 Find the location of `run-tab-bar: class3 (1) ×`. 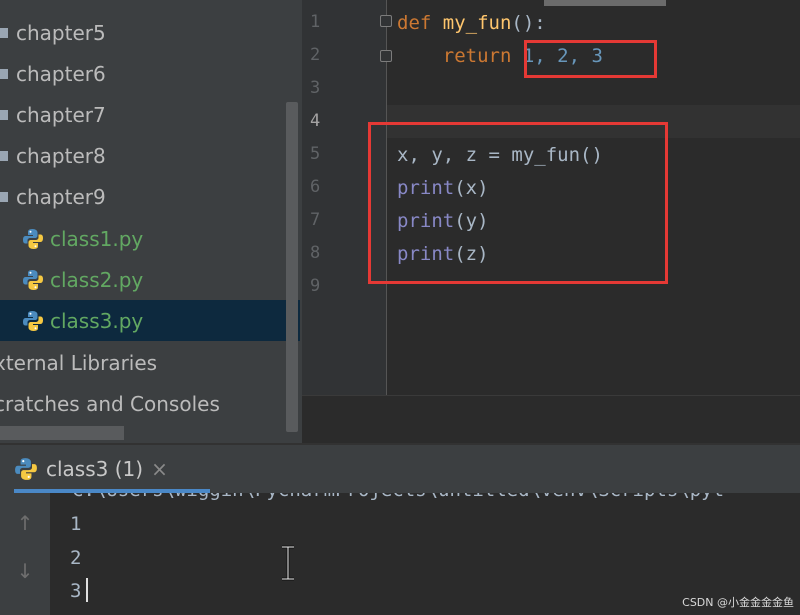

run-tab-bar: class3 (1) × is located at coordinates (400, 469).